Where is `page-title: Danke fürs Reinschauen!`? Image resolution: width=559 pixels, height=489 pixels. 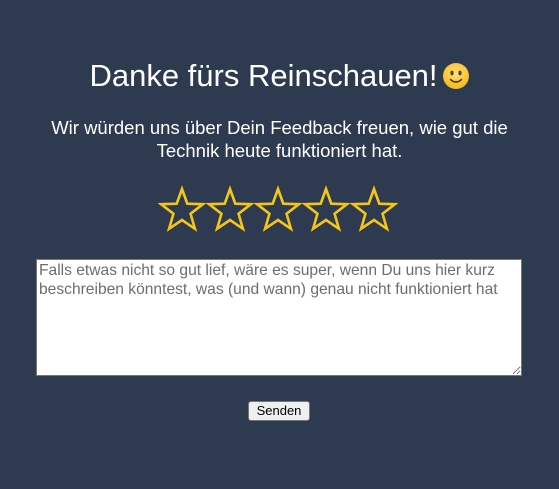 page-title: Danke fürs Reinschauen! is located at coordinates (279, 76).